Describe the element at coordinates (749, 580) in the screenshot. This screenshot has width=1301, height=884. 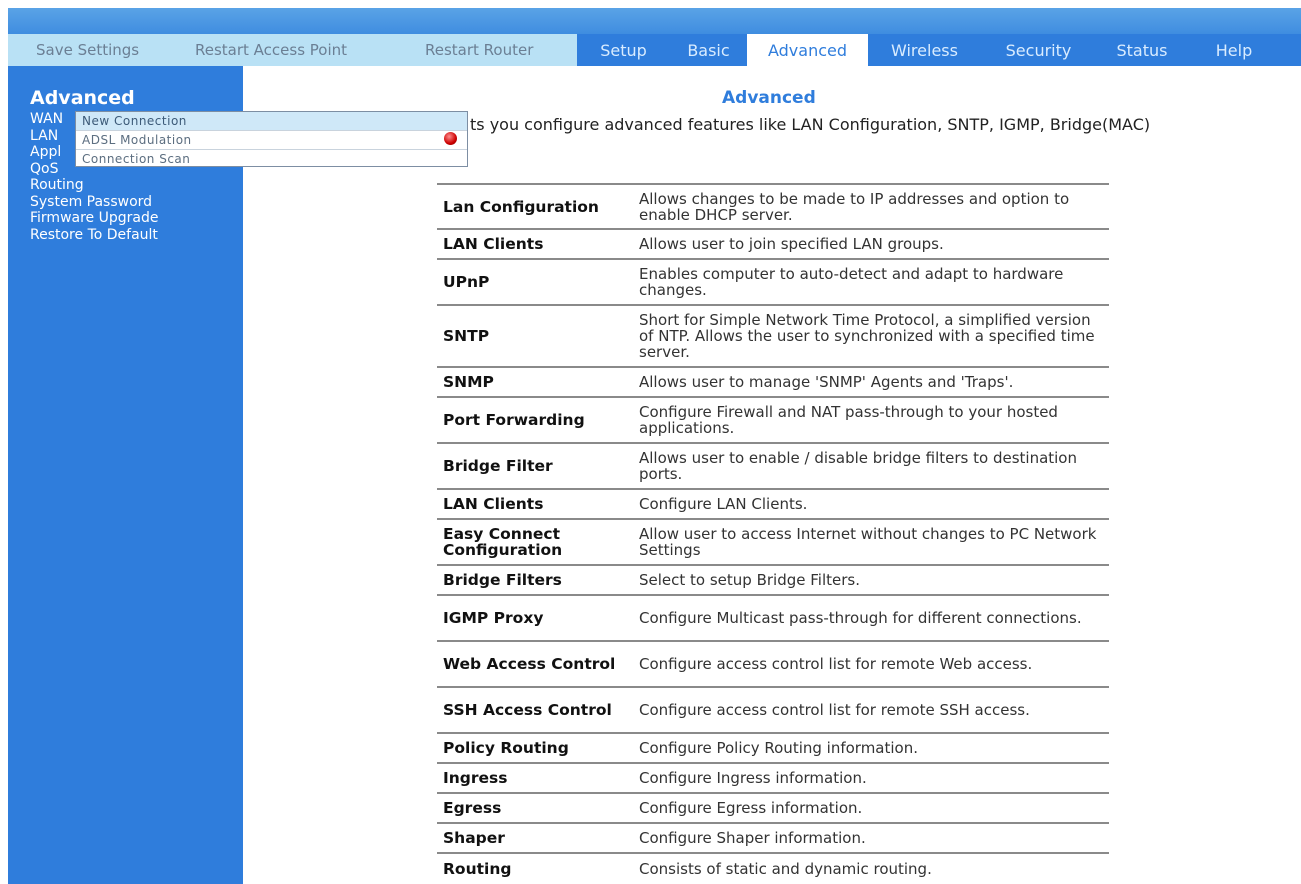
I see `feature-description: Select to setup Bridge Filters.` at that location.